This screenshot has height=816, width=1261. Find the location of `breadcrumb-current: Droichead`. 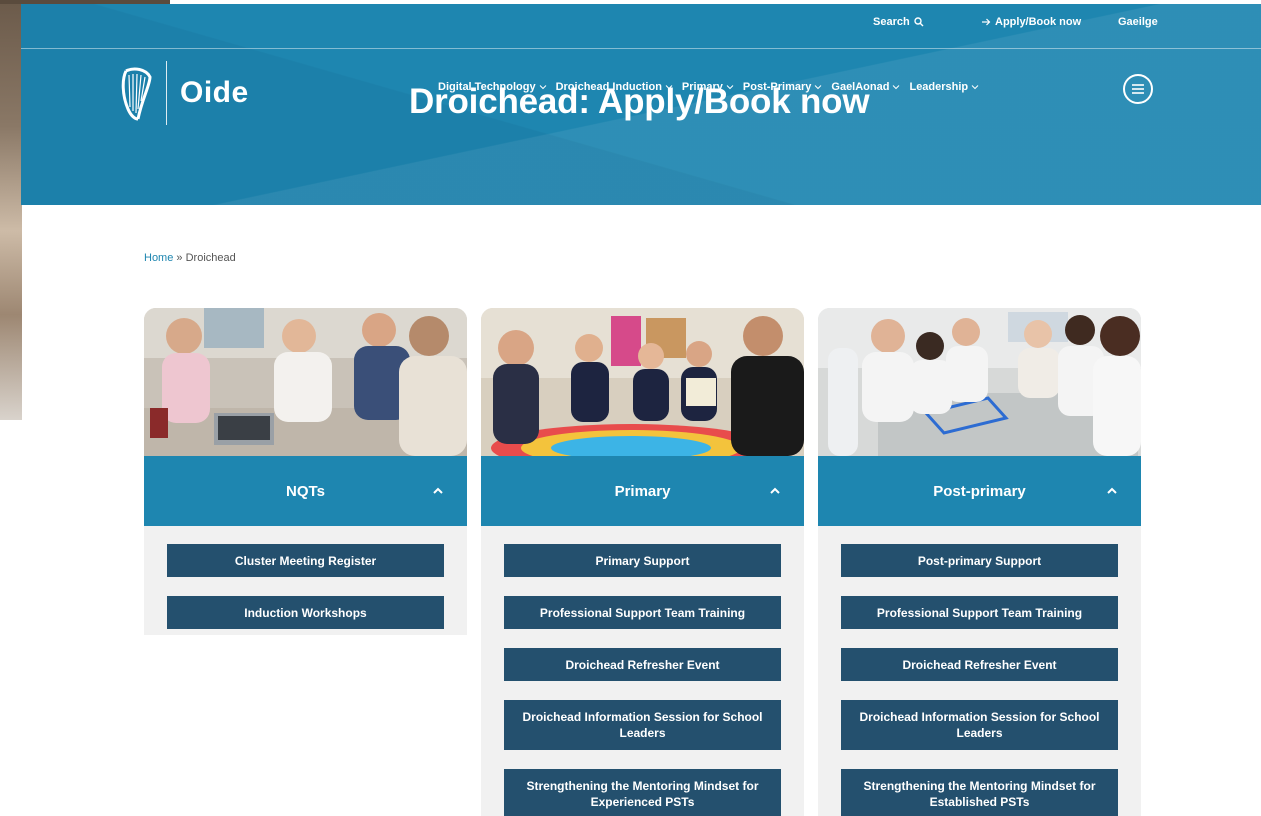

breadcrumb-current: Droichead is located at coordinates (210, 258).